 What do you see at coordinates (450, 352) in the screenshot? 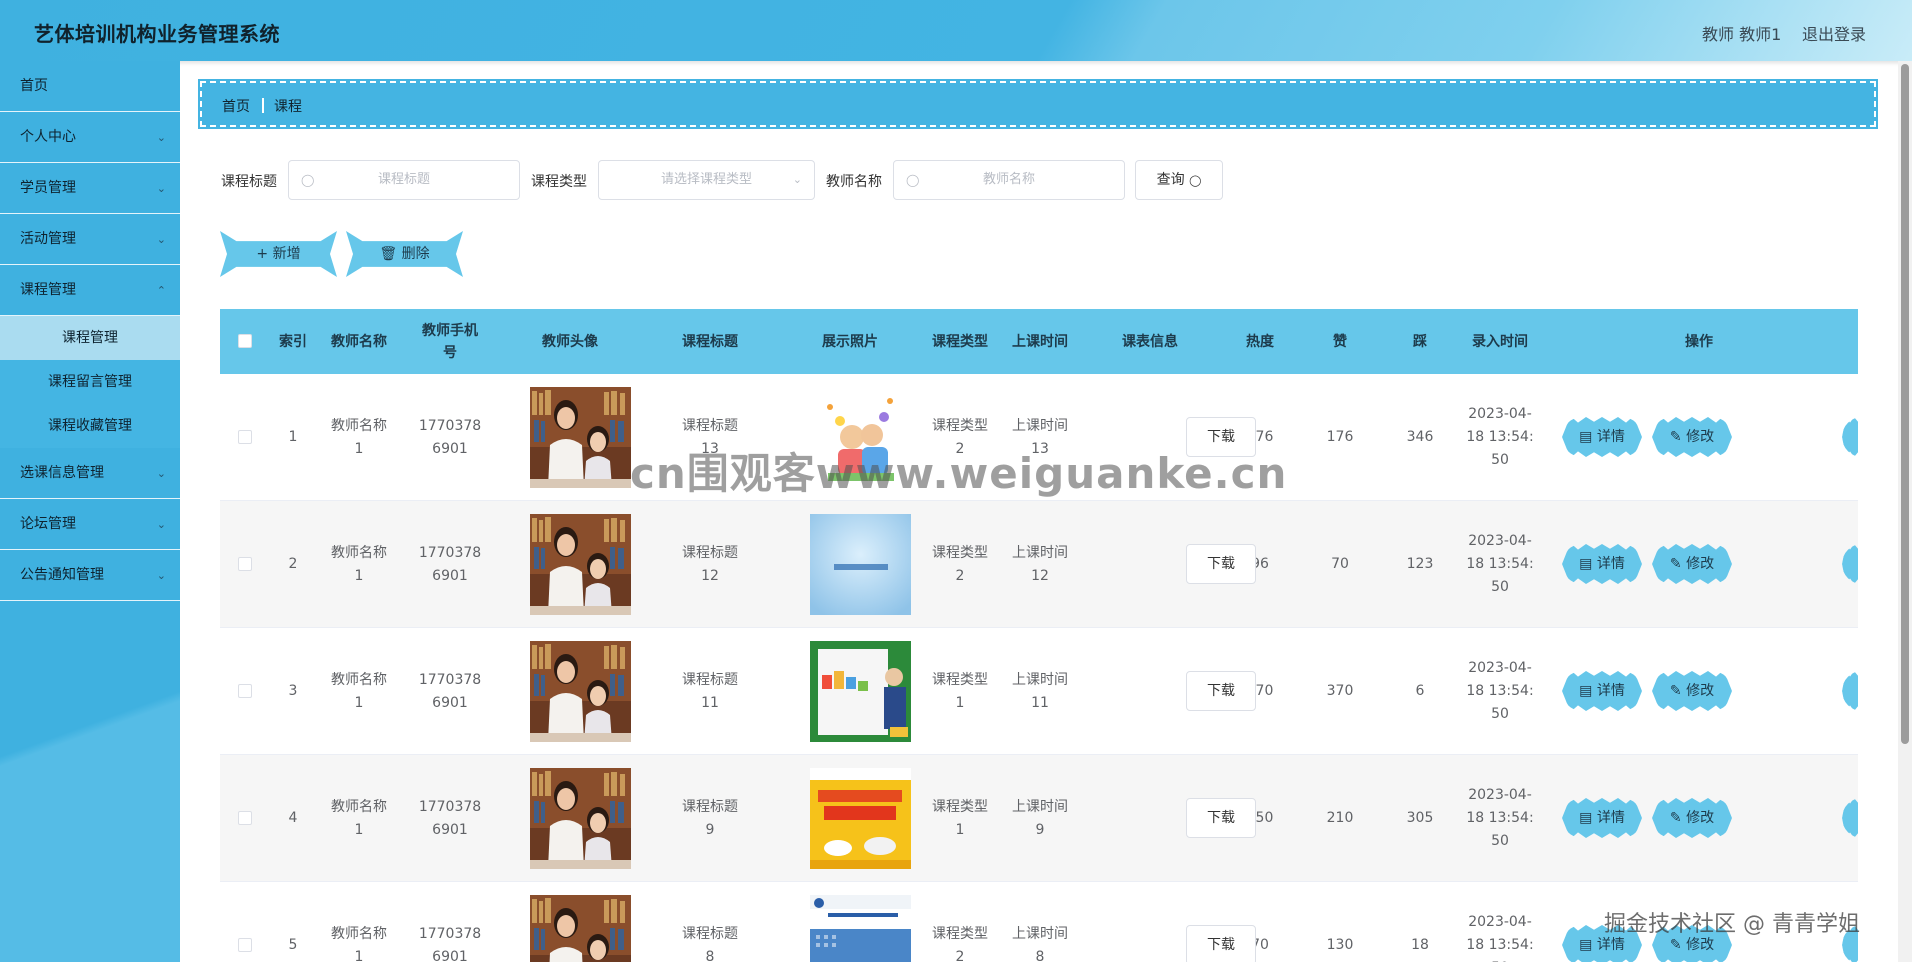
I see `col-phone-line2: 号` at bounding box center [450, 352].